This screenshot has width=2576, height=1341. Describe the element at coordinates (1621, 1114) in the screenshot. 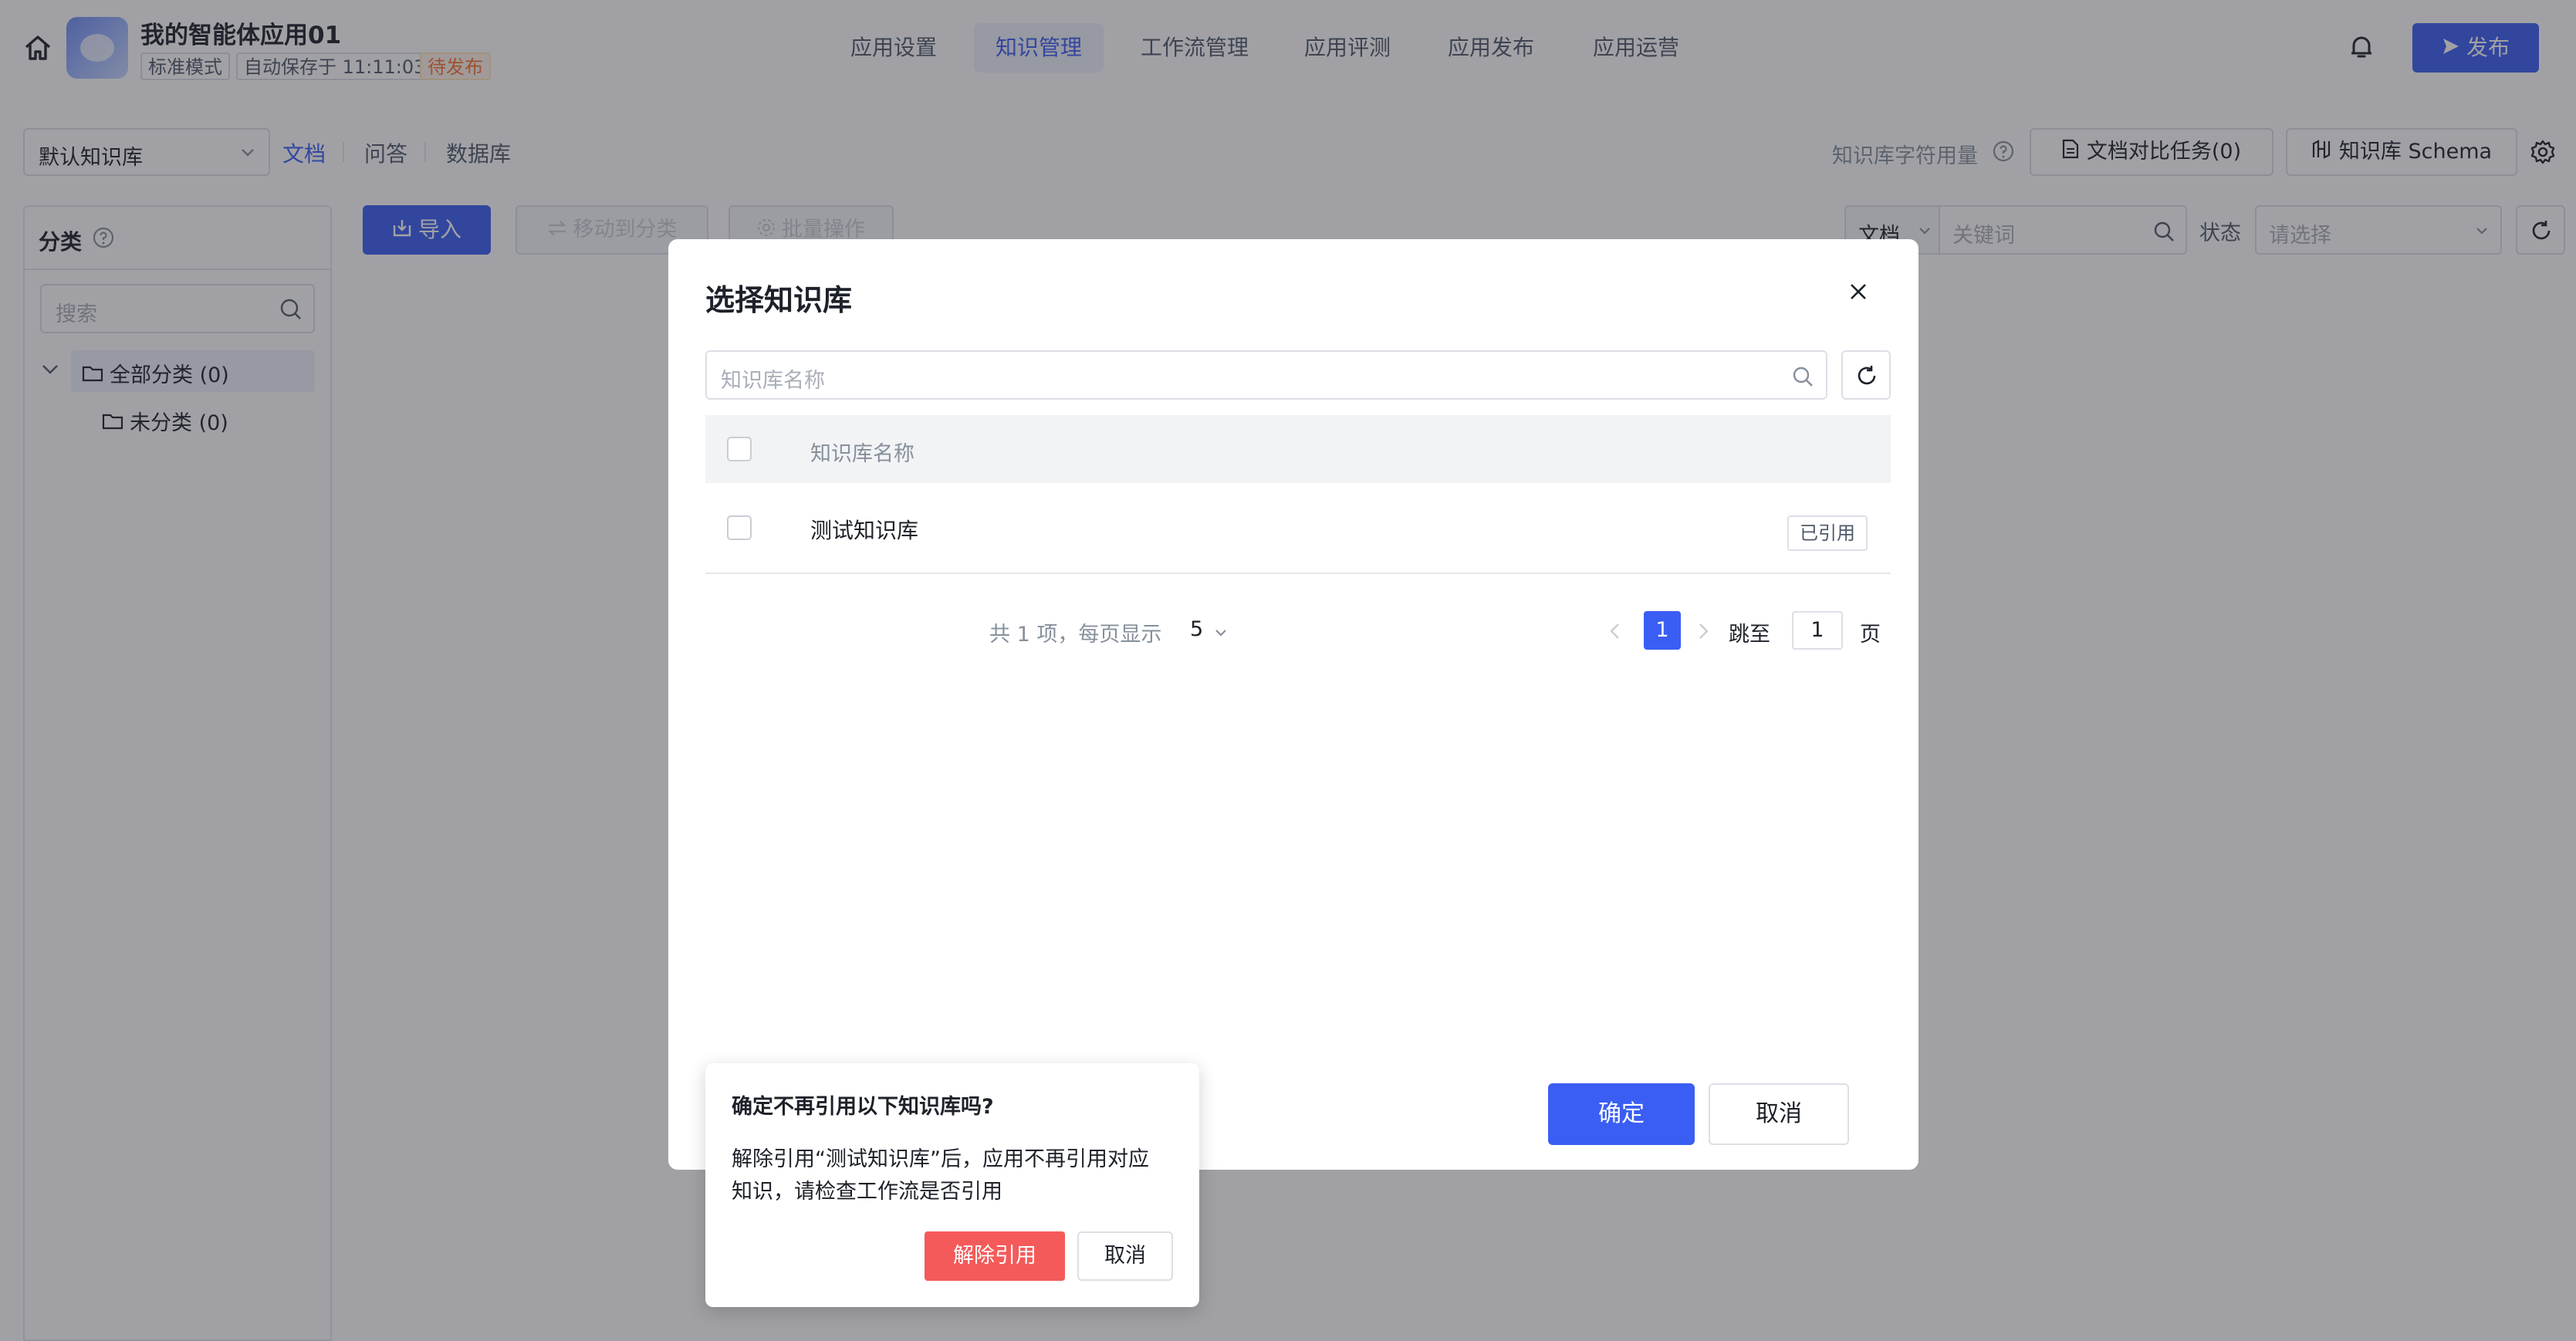

I see `confirm-button: 确定` at that location.